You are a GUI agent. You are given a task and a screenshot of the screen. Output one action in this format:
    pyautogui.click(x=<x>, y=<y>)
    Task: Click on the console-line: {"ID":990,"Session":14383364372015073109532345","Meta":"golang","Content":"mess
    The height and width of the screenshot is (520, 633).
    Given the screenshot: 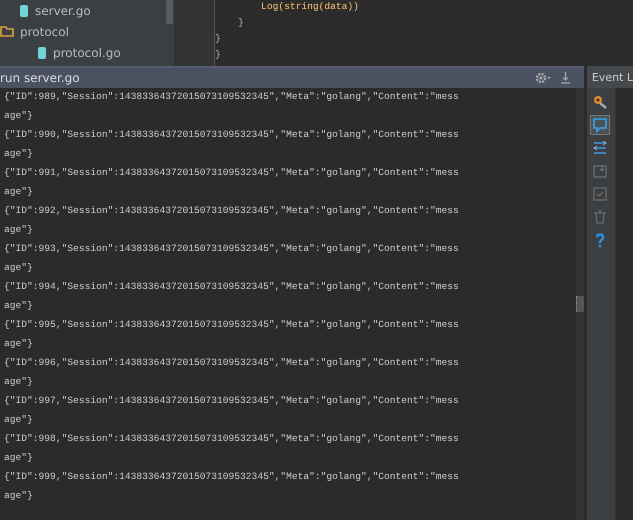 What is the action you would take?
    pyautogui.click(x=232, y=135)
    